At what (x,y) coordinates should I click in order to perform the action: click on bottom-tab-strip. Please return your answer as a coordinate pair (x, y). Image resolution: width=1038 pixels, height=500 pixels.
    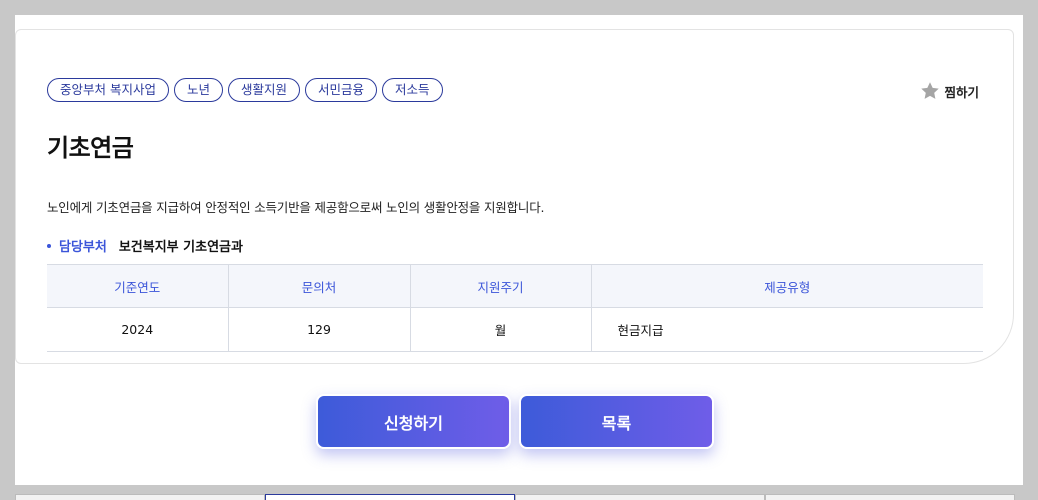
    Looking at the image, I should click on (515, 497).